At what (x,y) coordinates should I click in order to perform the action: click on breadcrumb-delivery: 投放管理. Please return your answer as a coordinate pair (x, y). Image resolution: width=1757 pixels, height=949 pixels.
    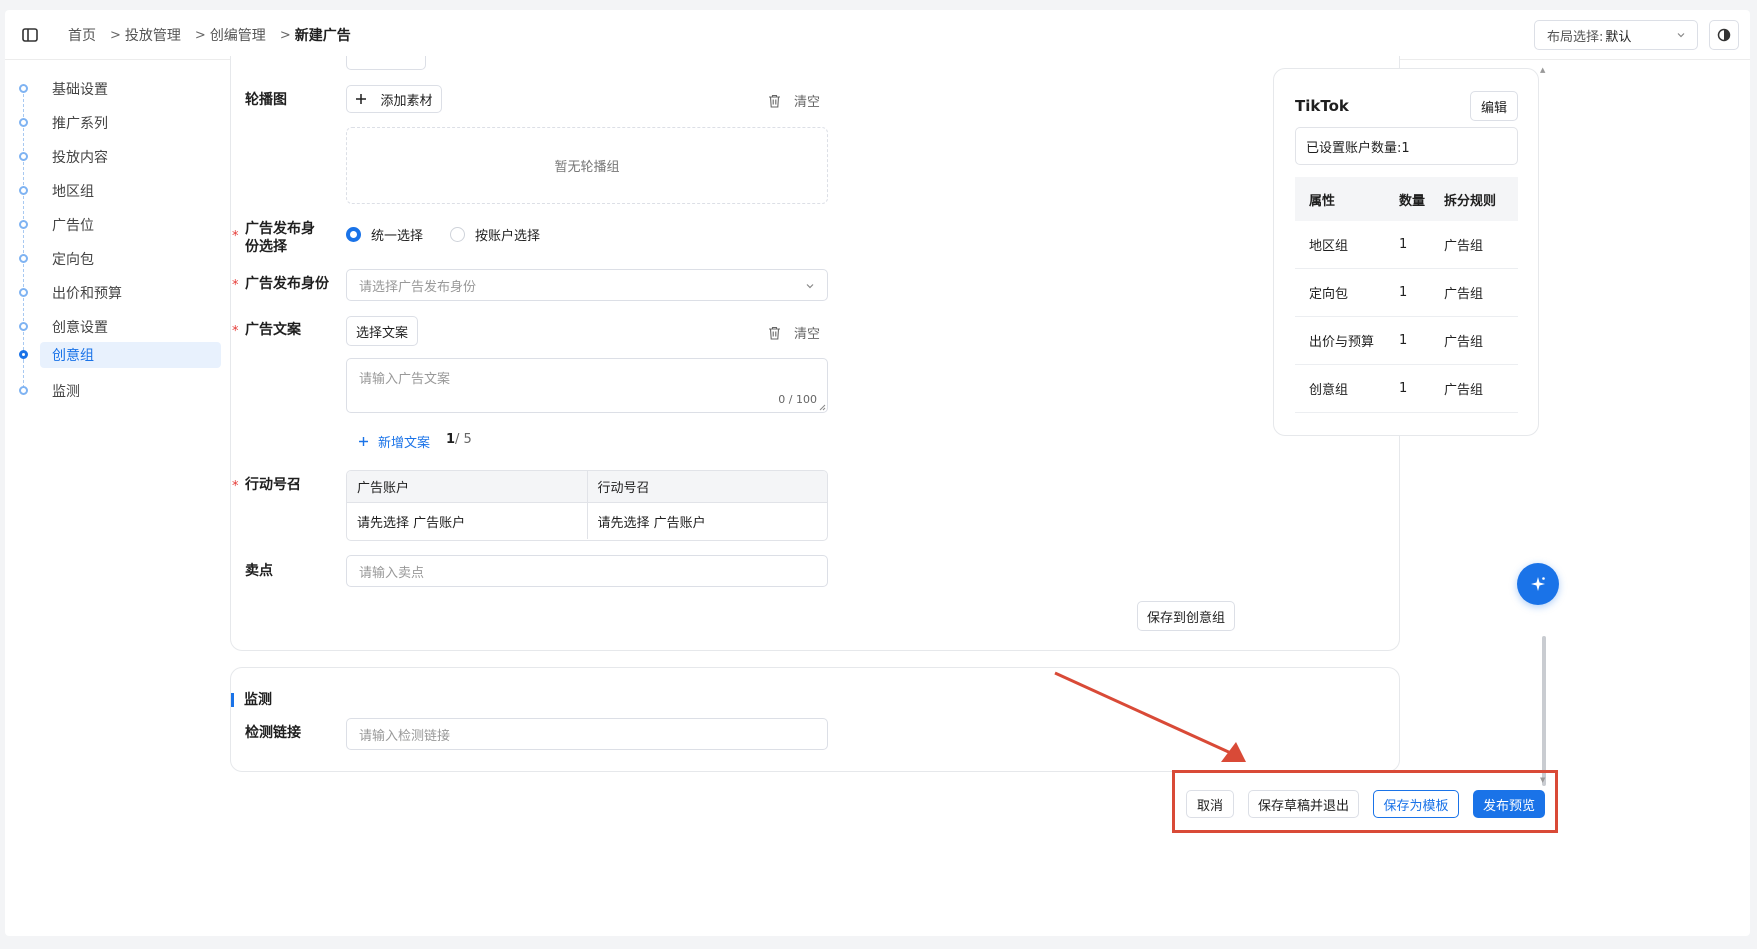
    Looking at the image, I should click on (153, 35).